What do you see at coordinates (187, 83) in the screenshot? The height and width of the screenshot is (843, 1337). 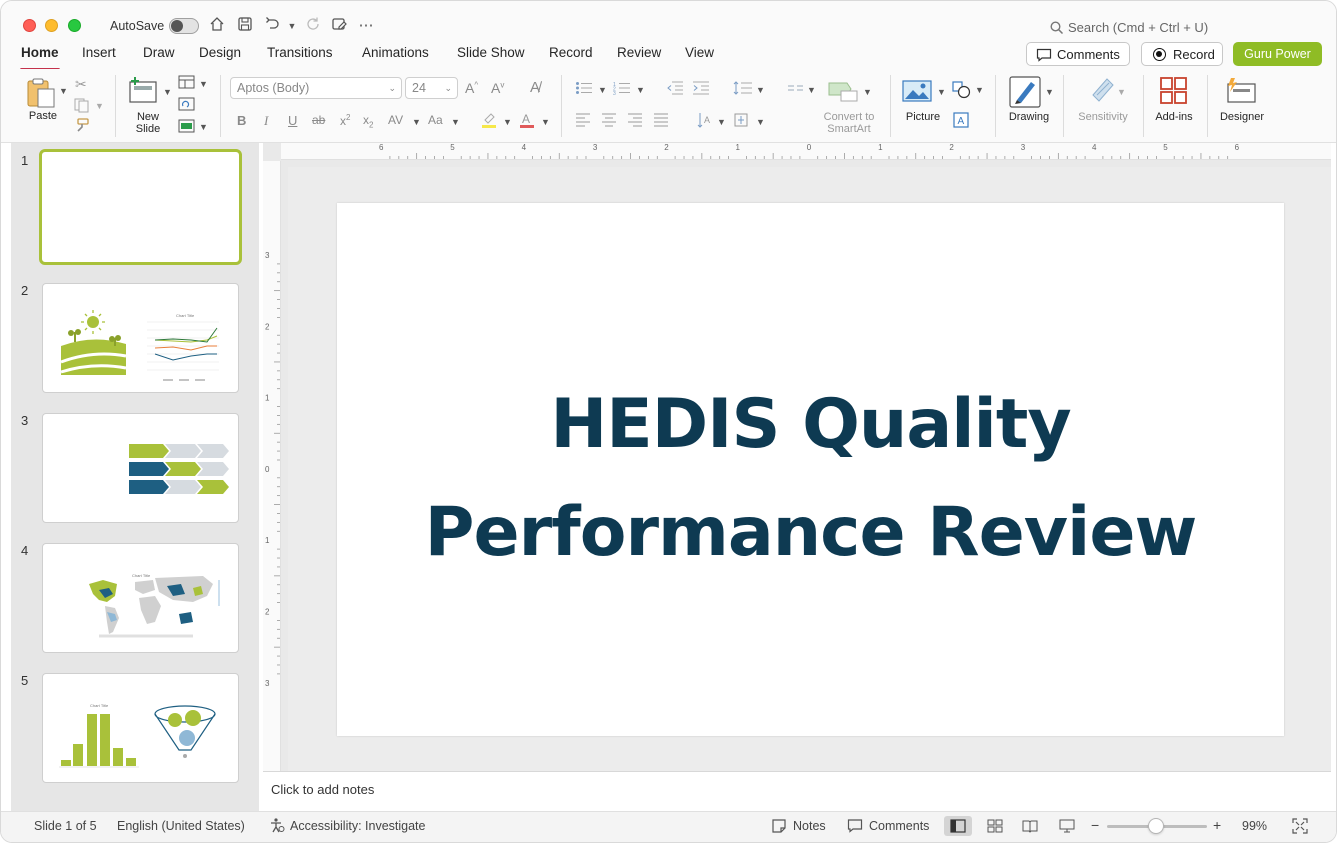 I see `layout-icon` at bounding box center [187, 83].